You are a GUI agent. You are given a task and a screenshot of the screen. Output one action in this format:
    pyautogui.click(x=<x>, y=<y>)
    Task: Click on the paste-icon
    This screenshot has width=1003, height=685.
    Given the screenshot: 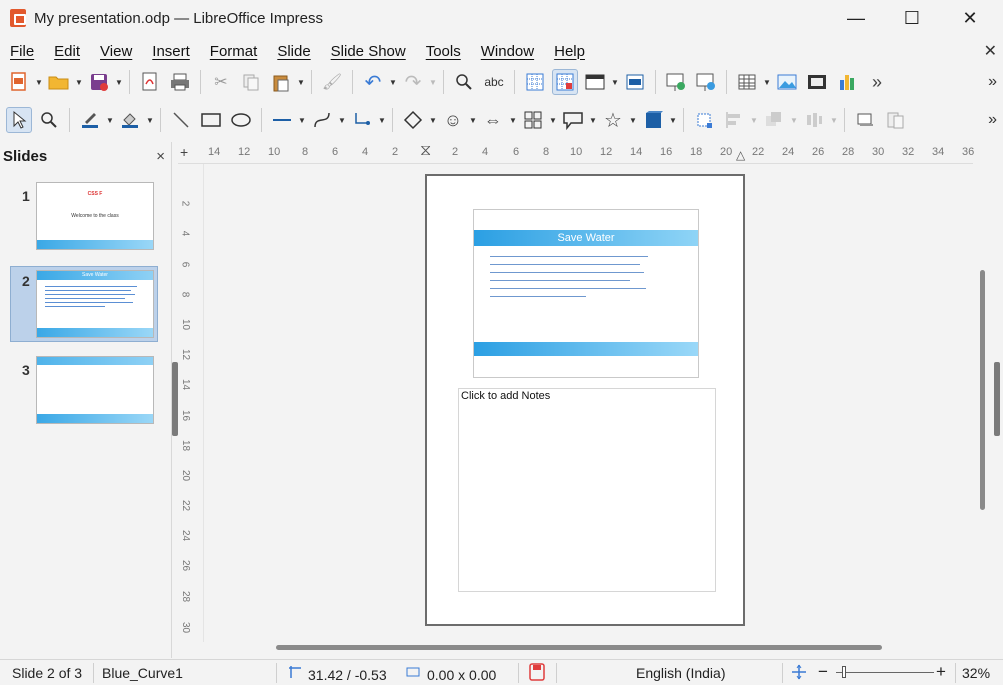 What is the action you would take?
    pyautogui.click(x=281, y=82)
    